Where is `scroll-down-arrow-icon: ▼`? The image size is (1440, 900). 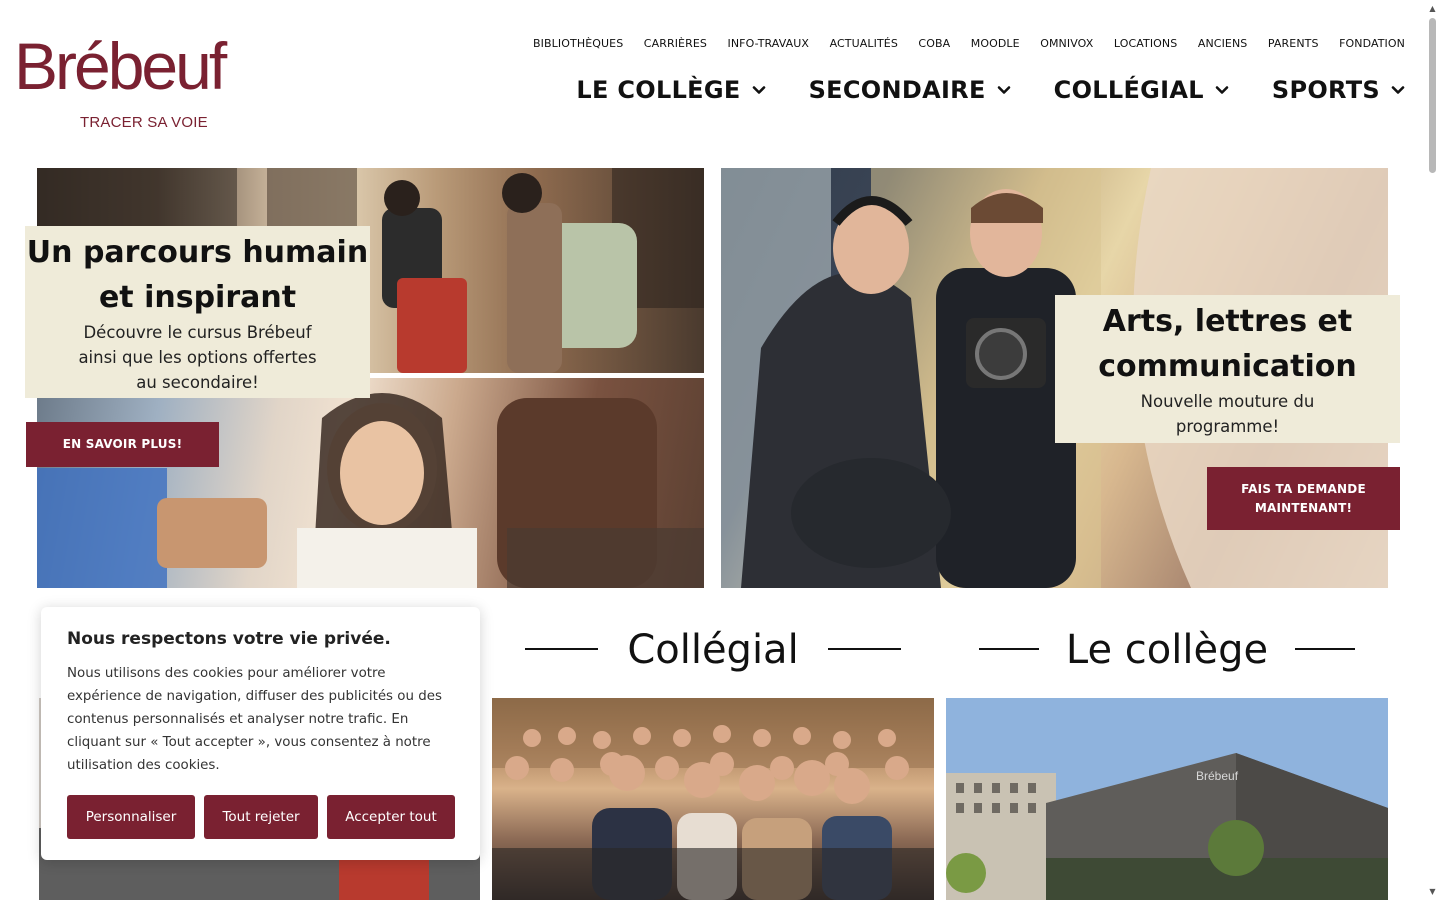
scroll-down-arrow-icon: ▼ is located at coordinates (1432, 891).